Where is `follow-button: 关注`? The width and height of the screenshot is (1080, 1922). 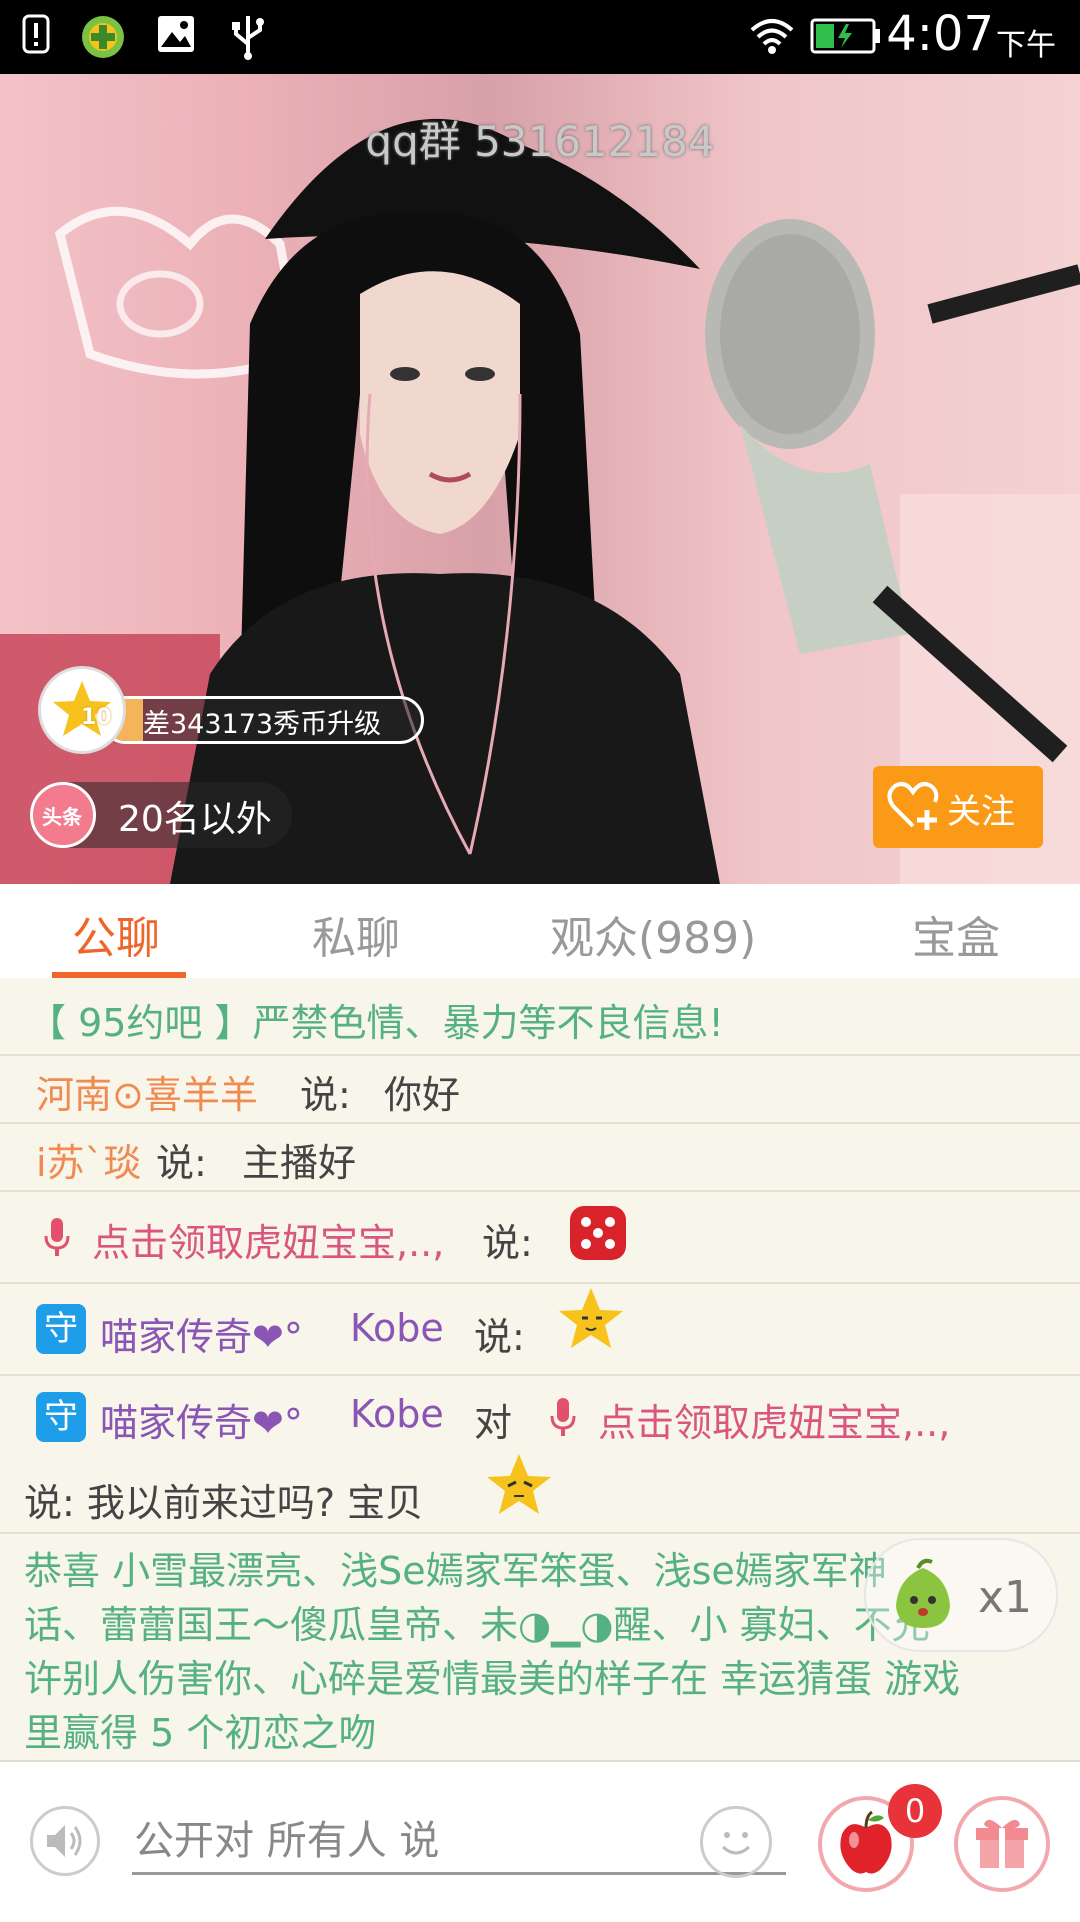 follow-button: 关注 is located at coordinates (958, 807).